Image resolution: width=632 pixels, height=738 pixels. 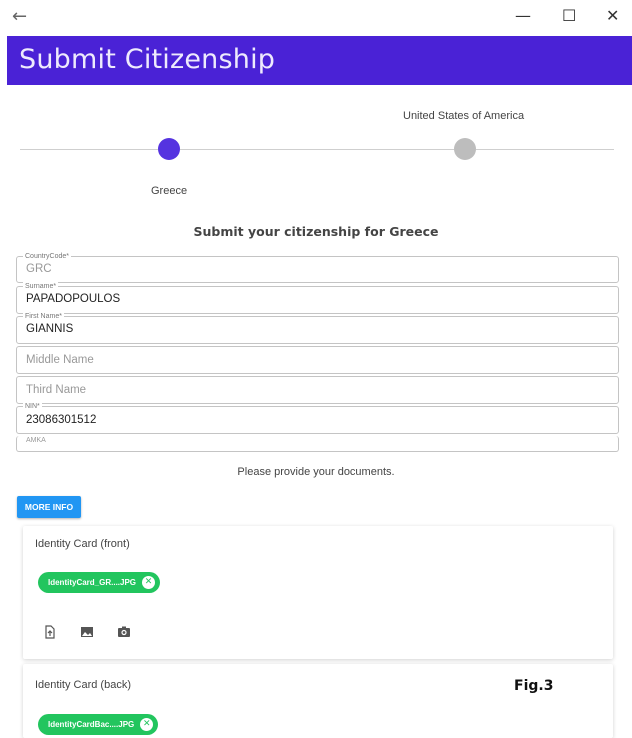 What do you see at coordinates (49, 507) in the screenshot?
I see `more-info-button: MORE INFO` at bounding box center [49, 507].